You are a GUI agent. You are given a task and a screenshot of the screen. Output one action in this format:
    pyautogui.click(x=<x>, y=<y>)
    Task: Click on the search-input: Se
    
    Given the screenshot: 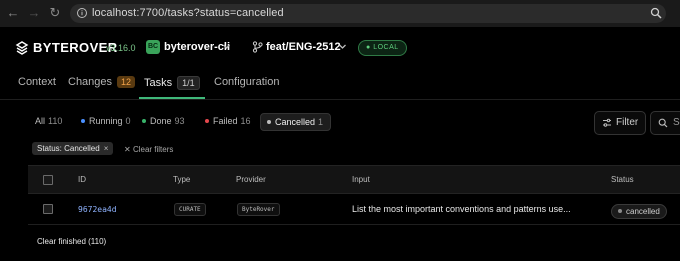 What is the action you would take?
    pyautogui.click(x=665, y=123)
    